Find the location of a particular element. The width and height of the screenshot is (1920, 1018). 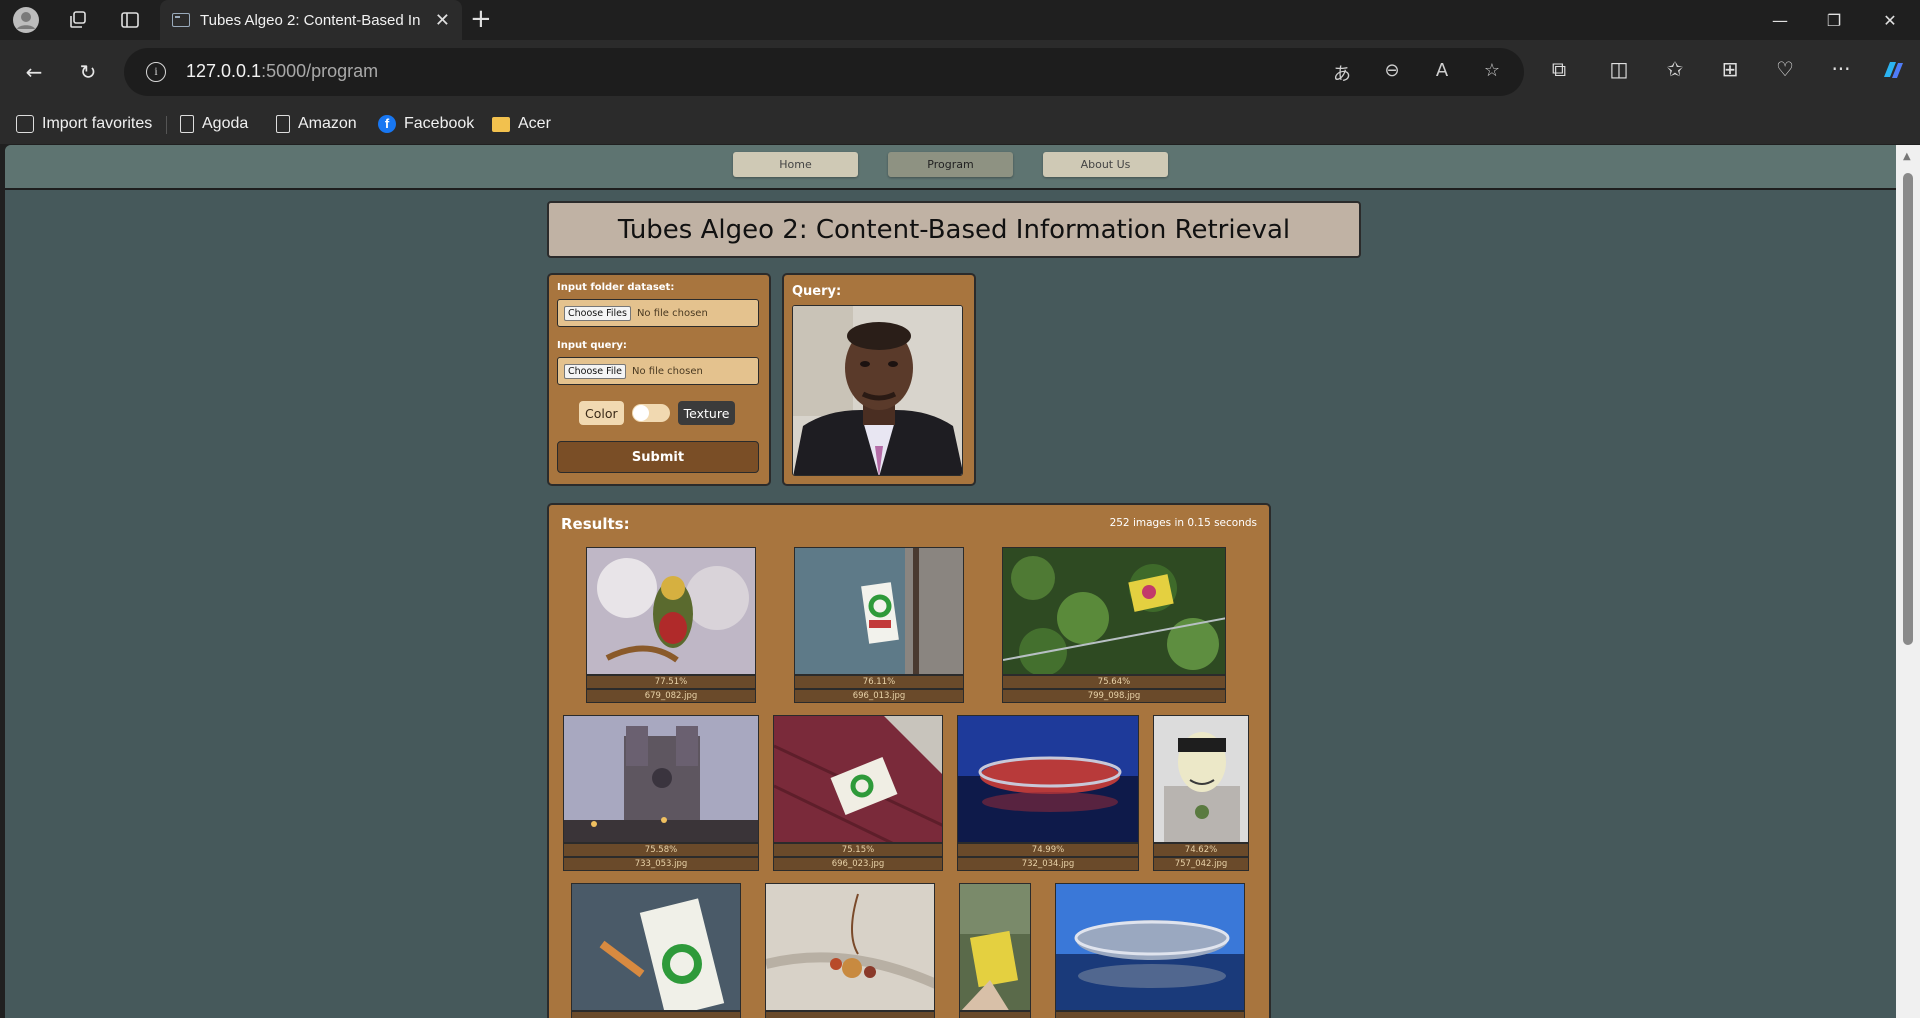

result-filename: 679_082.jpg is located at coordinates (671, 696).